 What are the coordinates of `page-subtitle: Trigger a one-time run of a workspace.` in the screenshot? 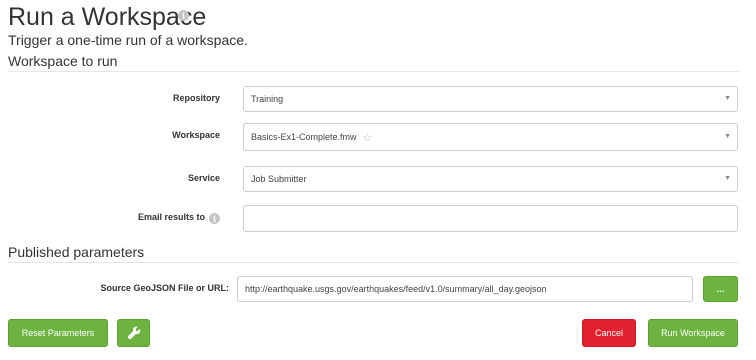 It's located at (128, 40).